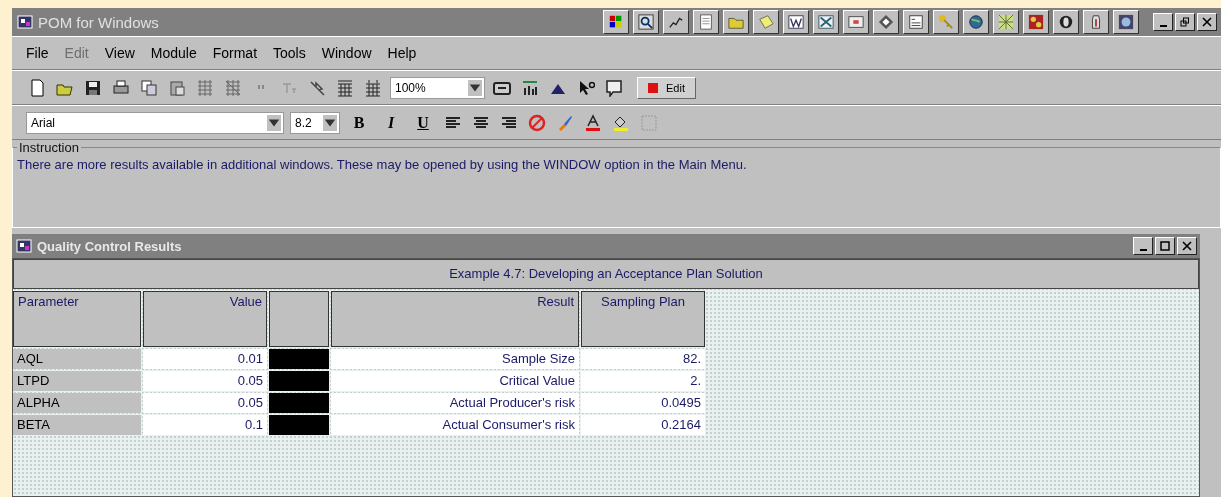  Describe the element at coordinates (155, 122) in the screenshot. I see `font-dropdown: Arial` at that location.